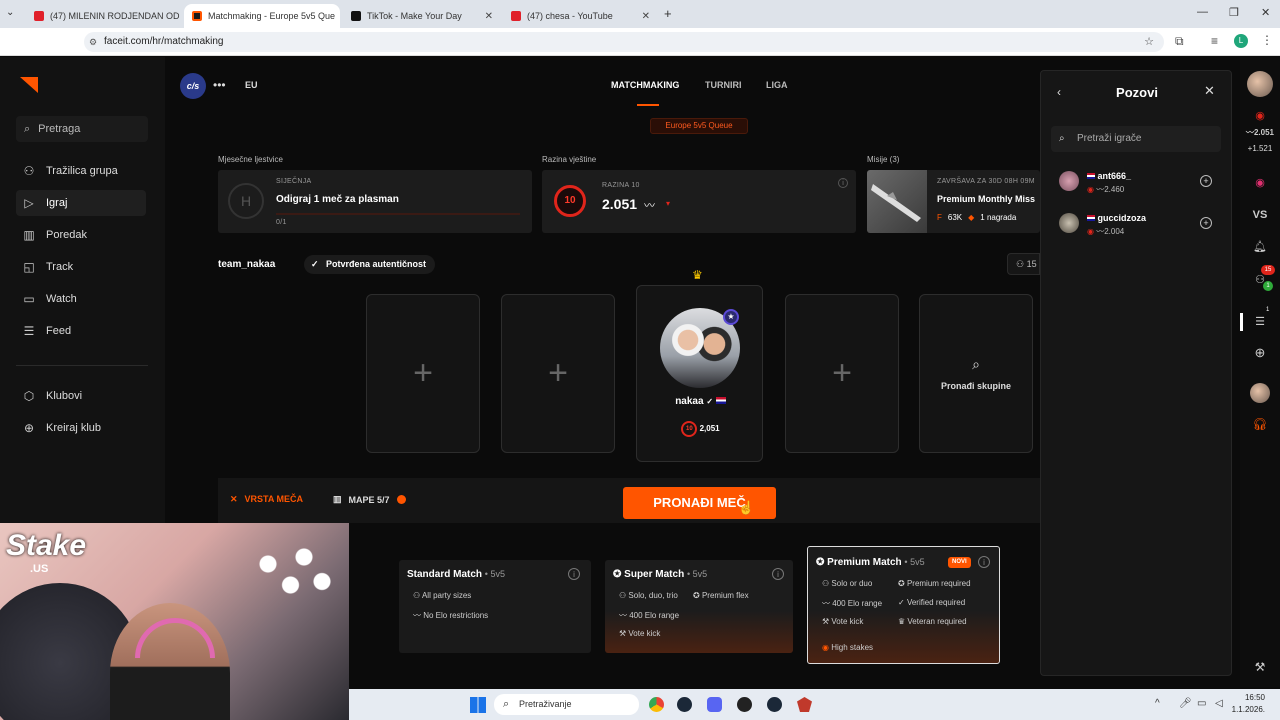 This screenshot has width=1280, height=720. What do you see at coordinates (81, 428) in the screenshot?
I see `sidebar-item-create-club: ⊕ Kreiraj klub` at bounding box center [81, 428].